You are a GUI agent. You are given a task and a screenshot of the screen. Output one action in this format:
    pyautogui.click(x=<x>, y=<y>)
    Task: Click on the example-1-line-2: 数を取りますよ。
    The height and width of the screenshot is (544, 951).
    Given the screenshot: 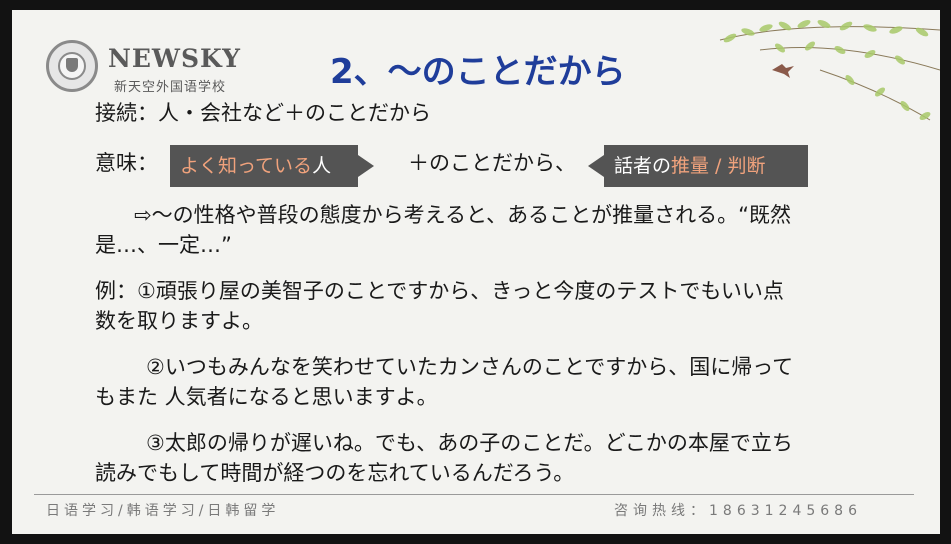 What is the action you would take?
    pyautogui.click(x=179, y=321)
    